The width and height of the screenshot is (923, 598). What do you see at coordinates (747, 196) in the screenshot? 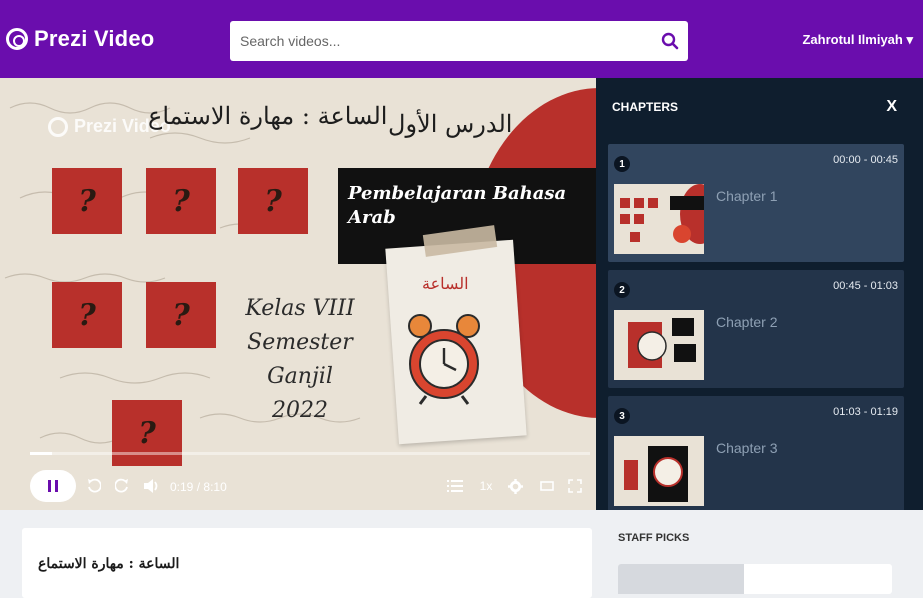
I see `chapter-label: Chapter 1` at bounding box center [747, 196].